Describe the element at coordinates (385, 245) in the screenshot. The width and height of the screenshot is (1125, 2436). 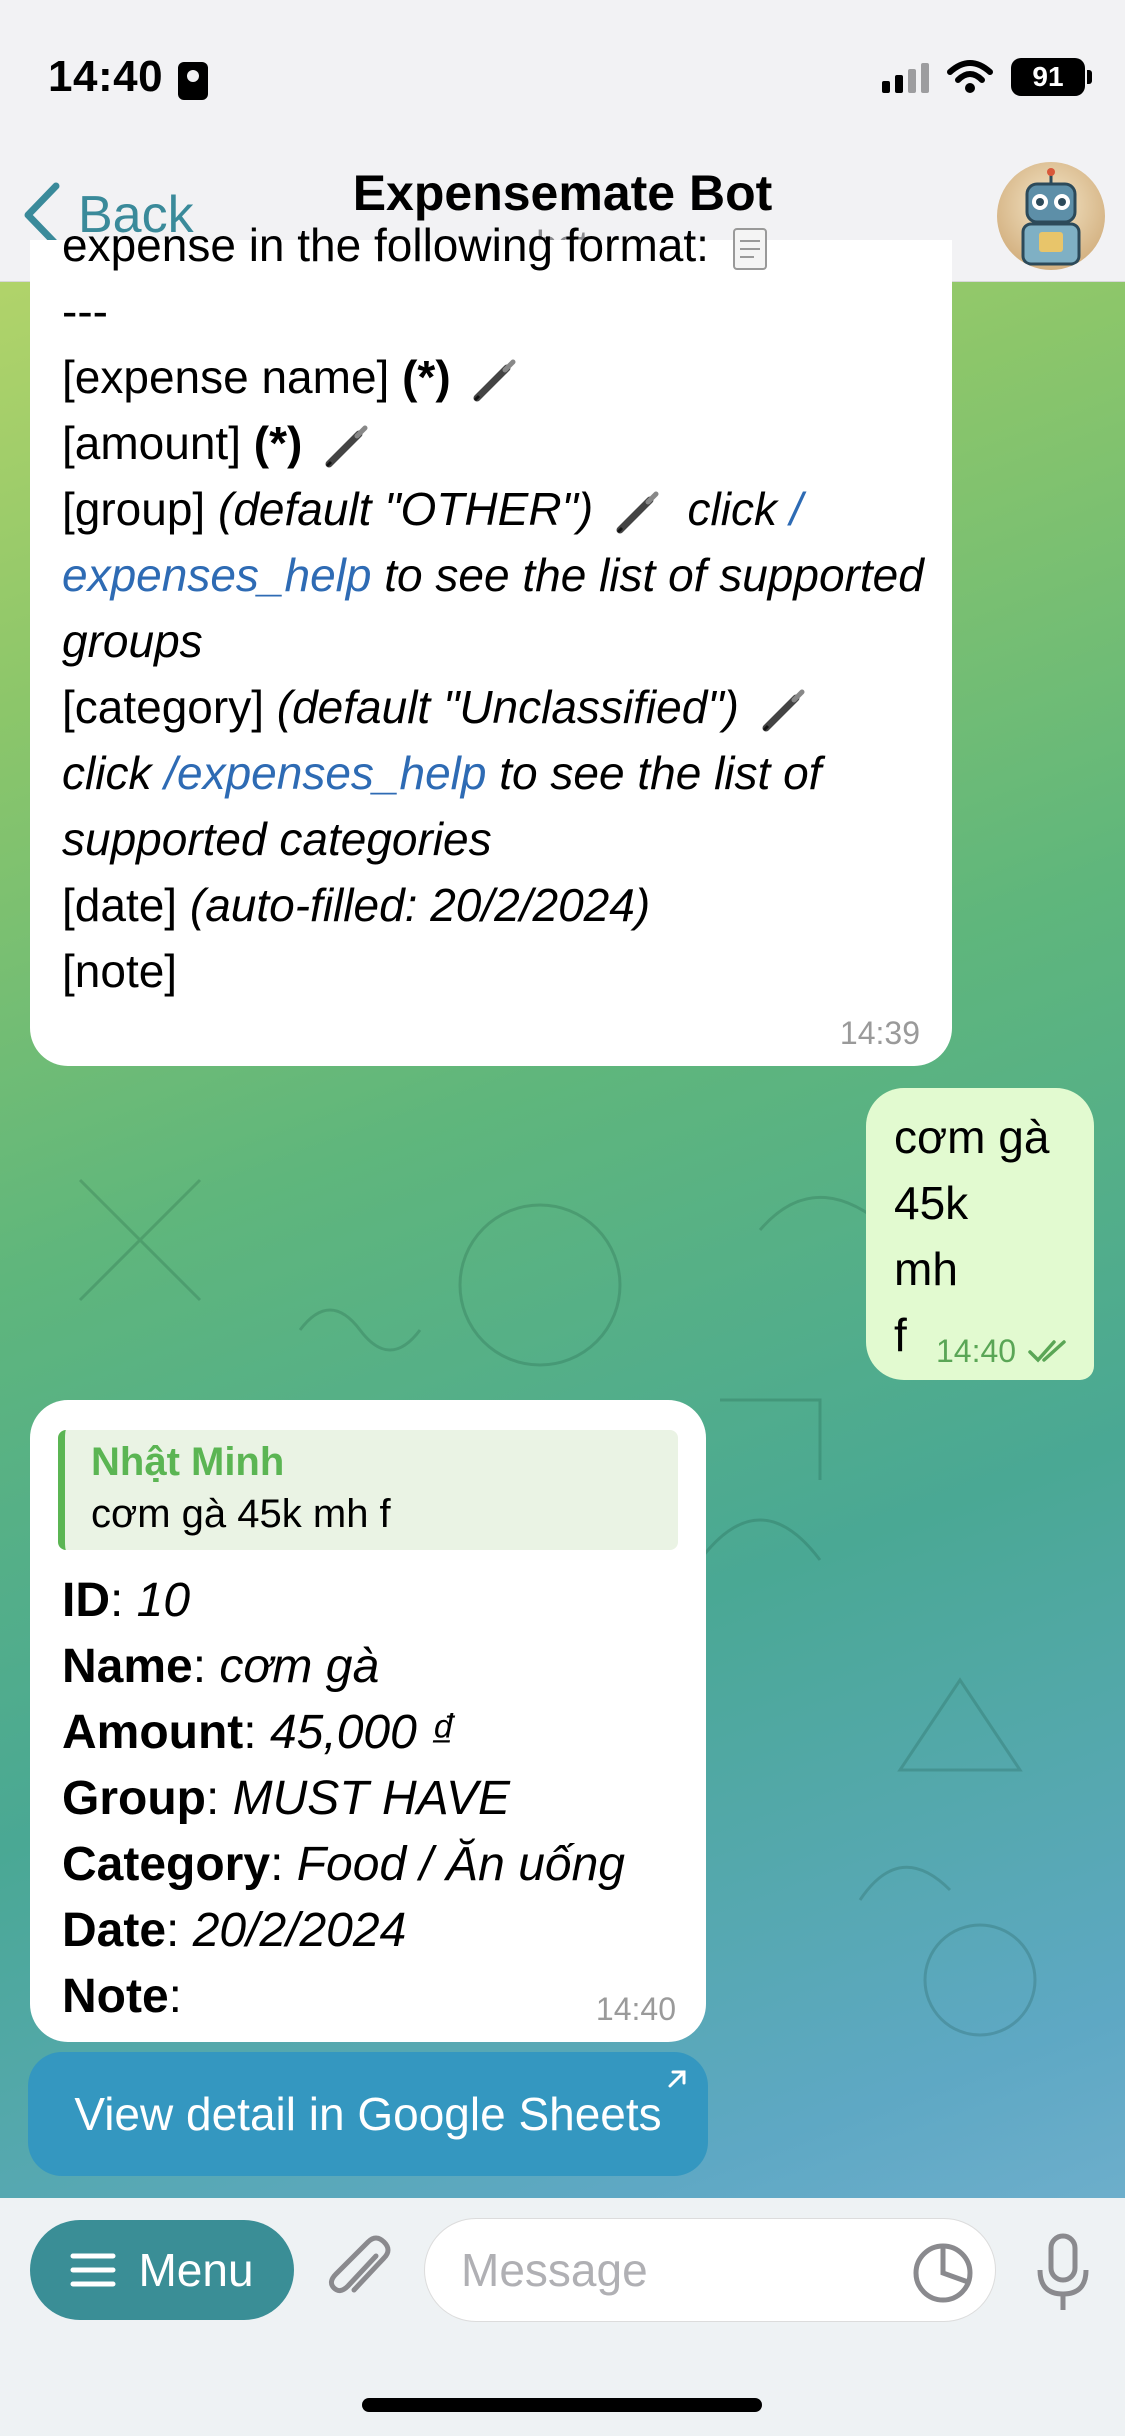
I see `format-intro: expense in the following format:` at that location.